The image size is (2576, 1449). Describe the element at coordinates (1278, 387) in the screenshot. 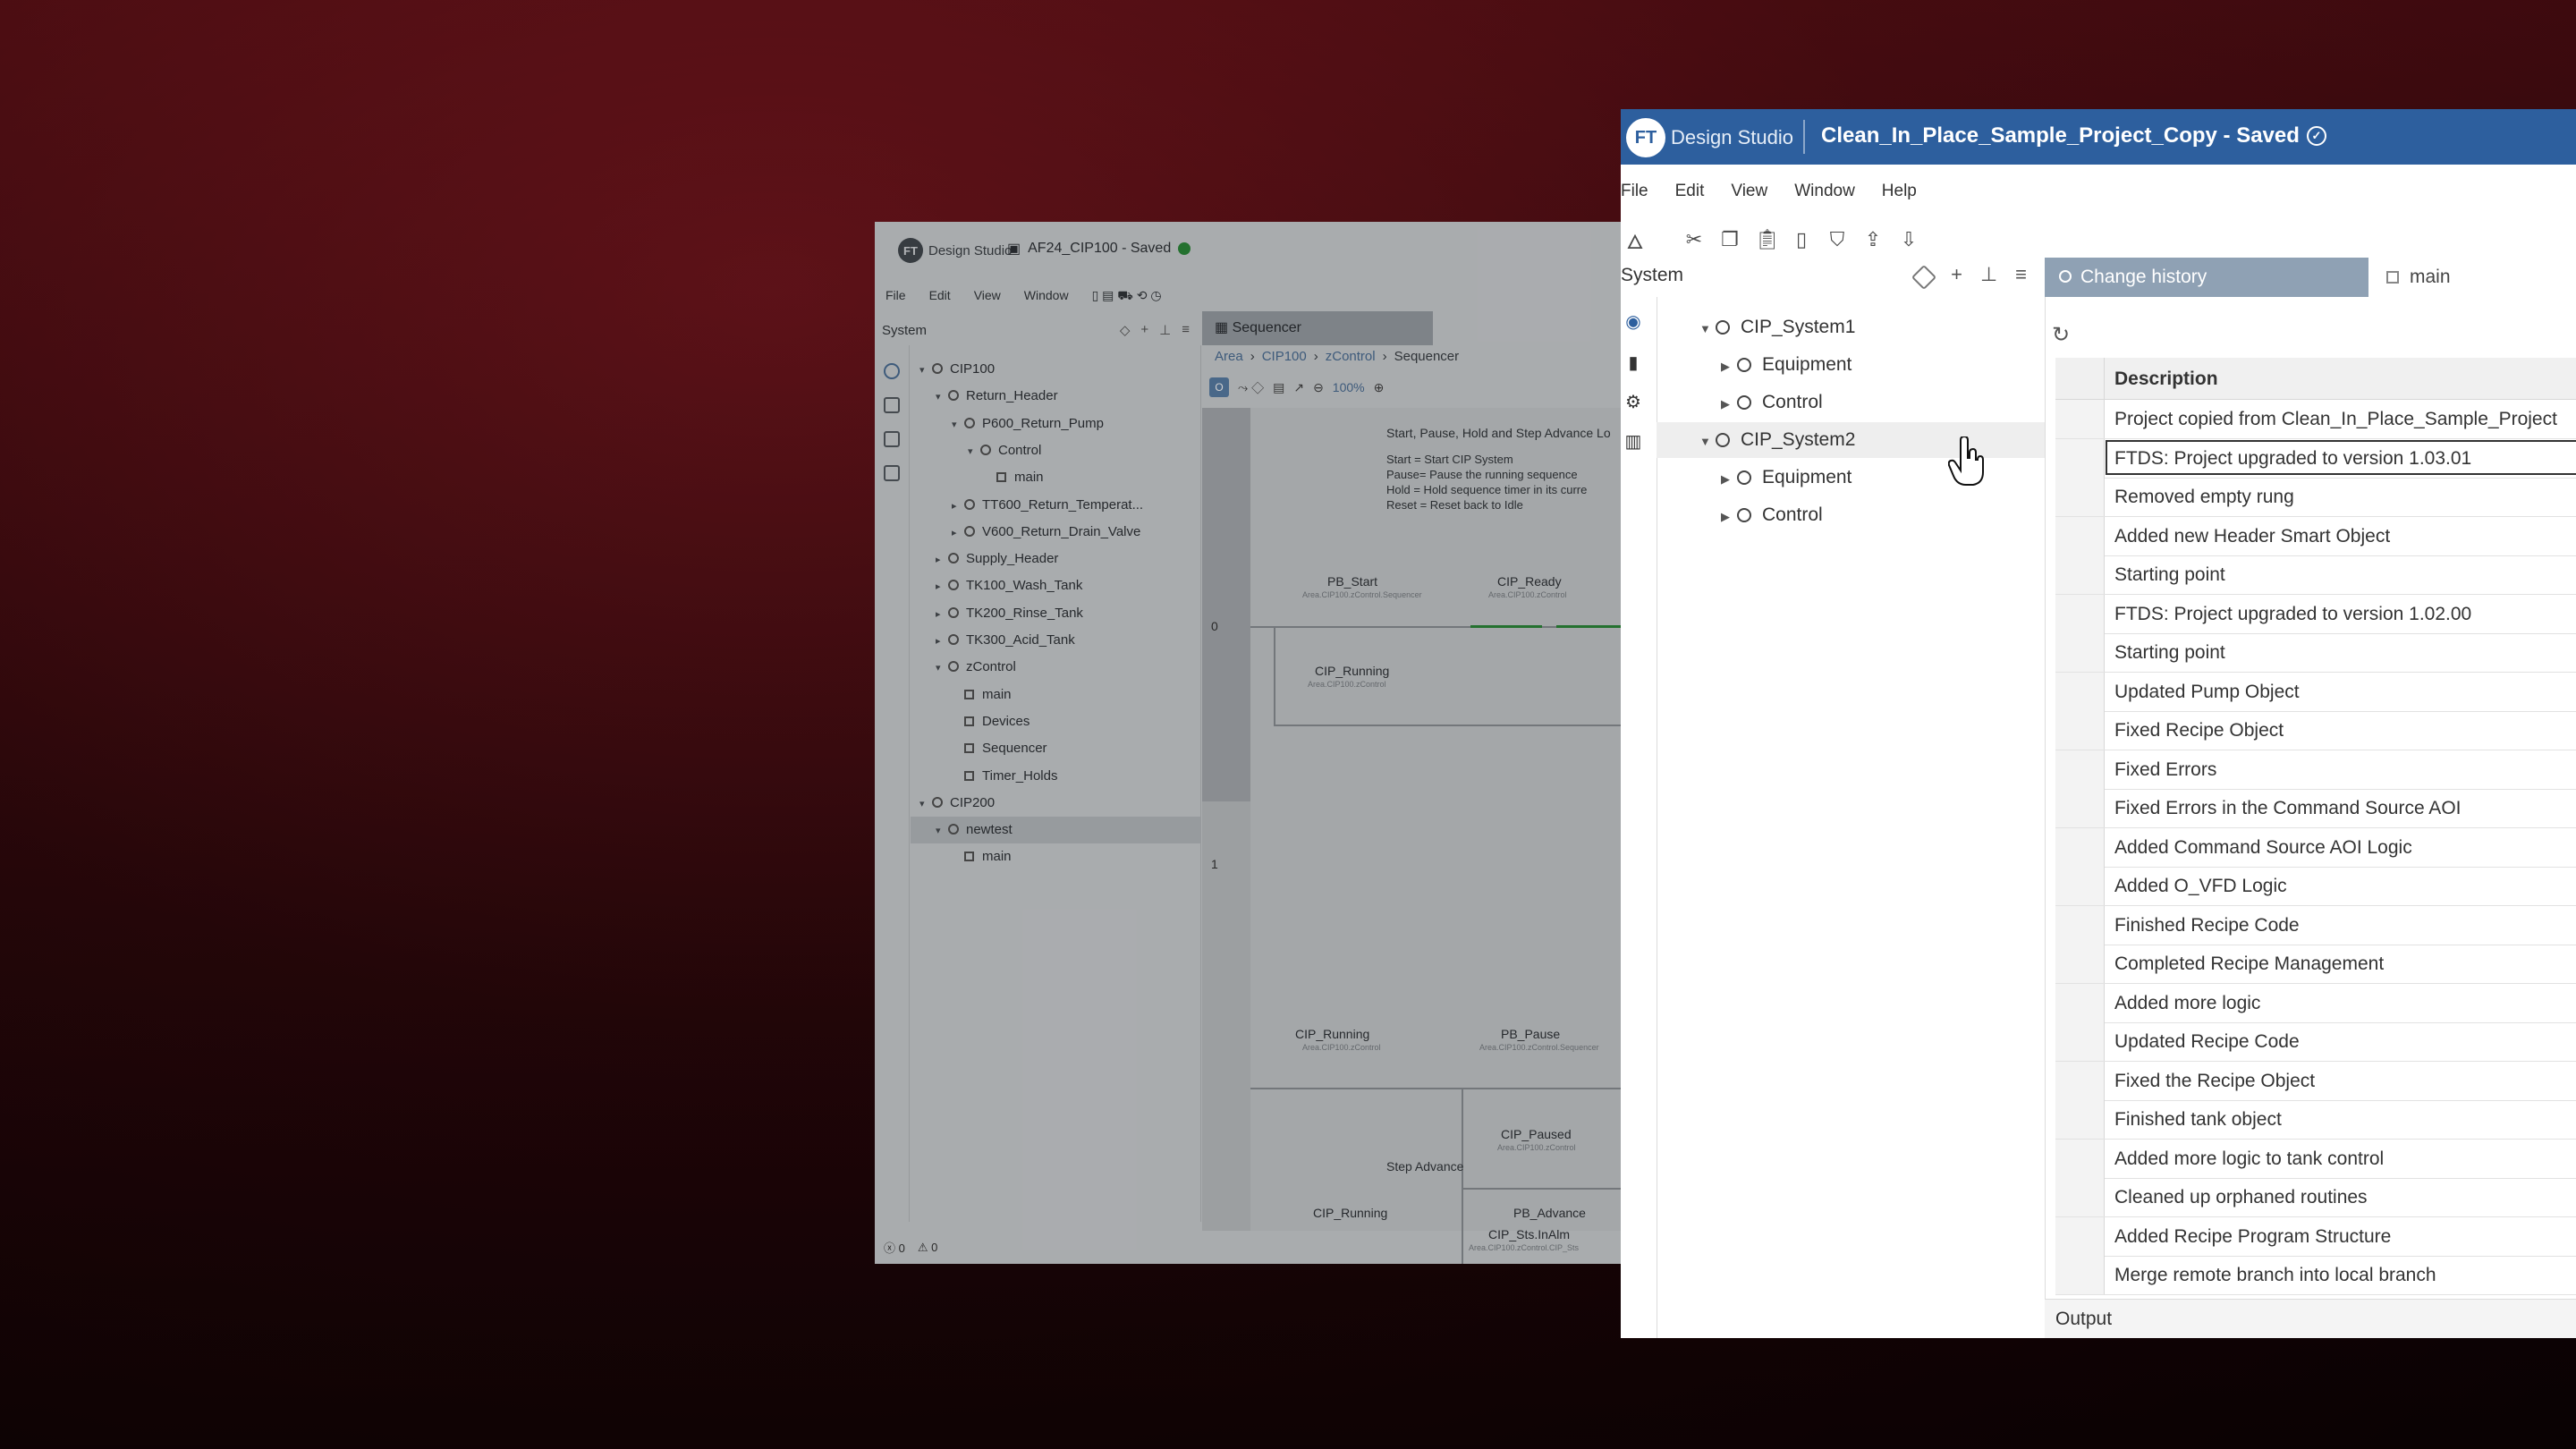

I see `table-icon: ▤` at that location.